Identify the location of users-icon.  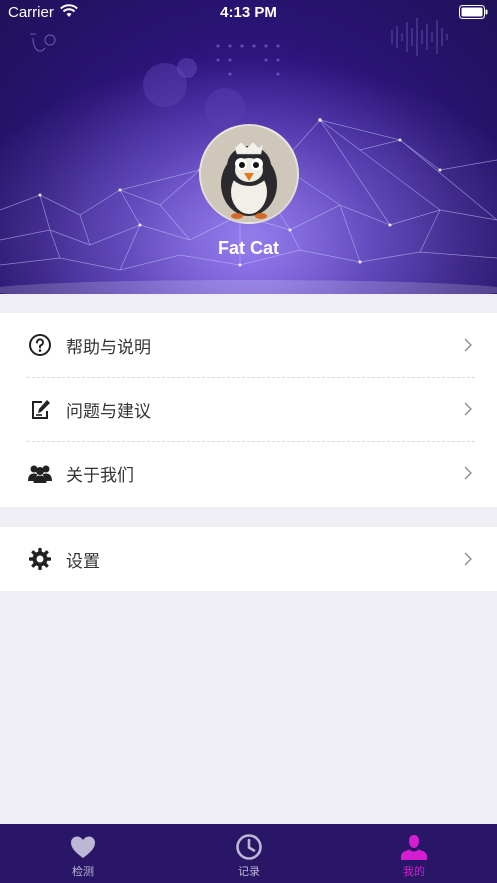
(40, 473).